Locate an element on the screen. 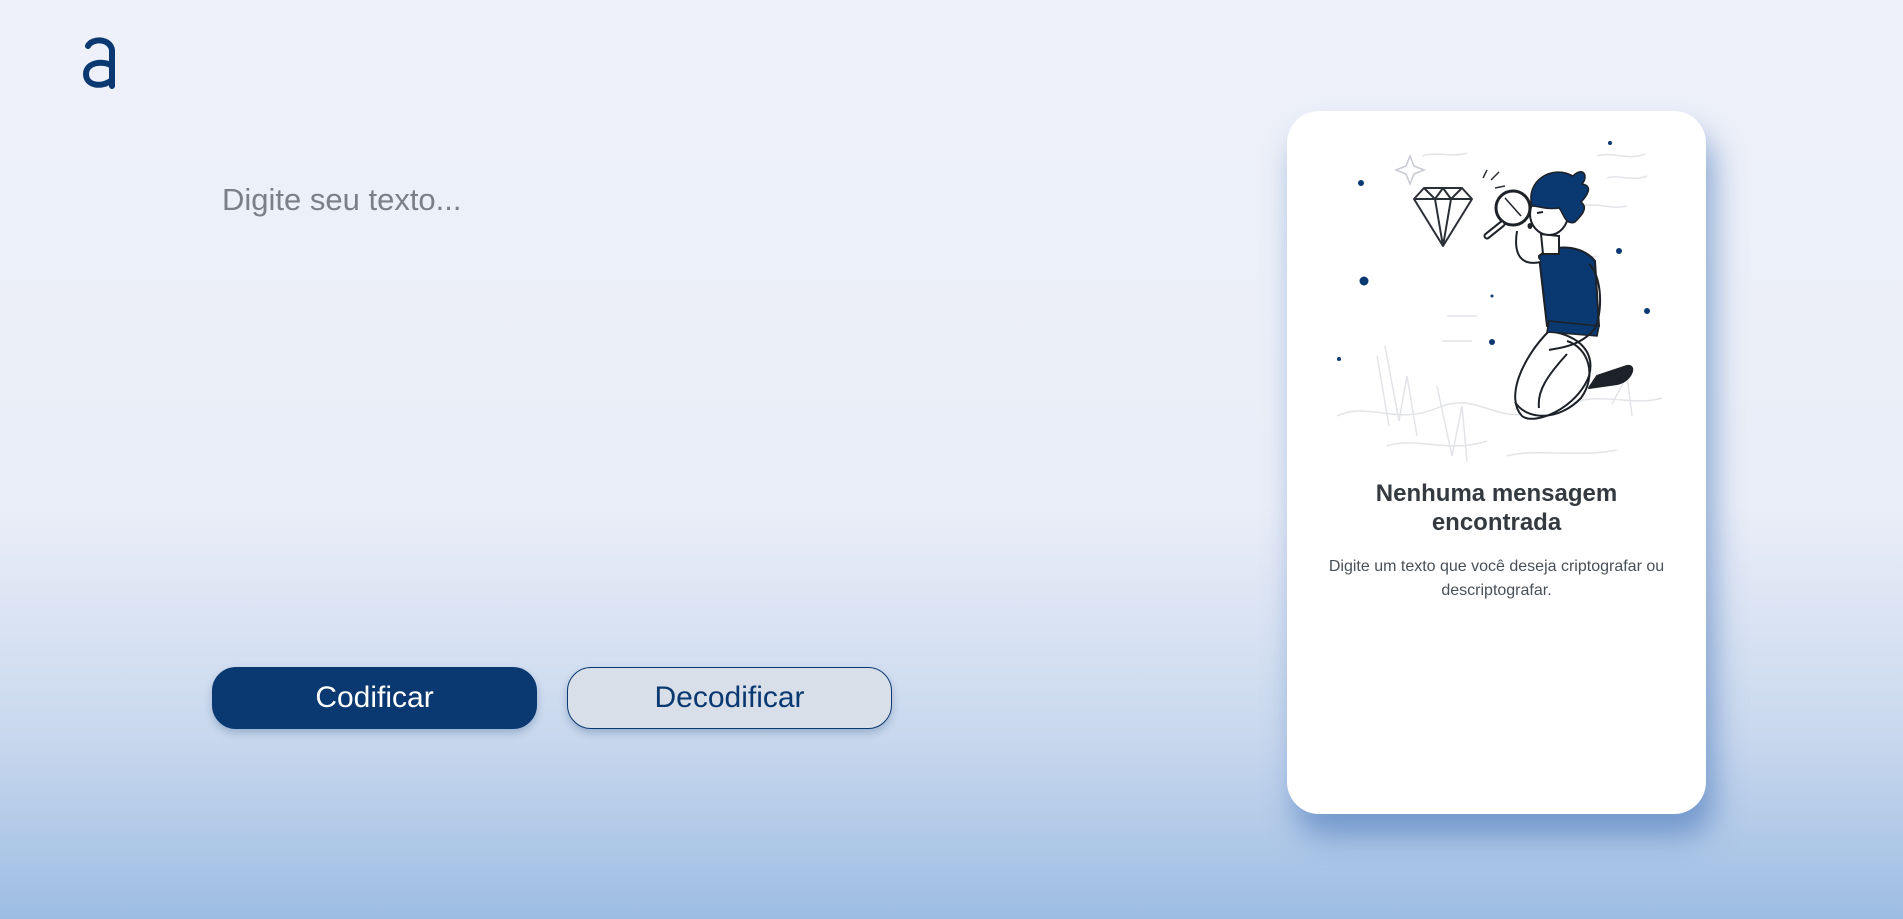 The height and width of the screenshot is (919, 1903). decode-button: Decodificar is located at coordinates (729, 698).